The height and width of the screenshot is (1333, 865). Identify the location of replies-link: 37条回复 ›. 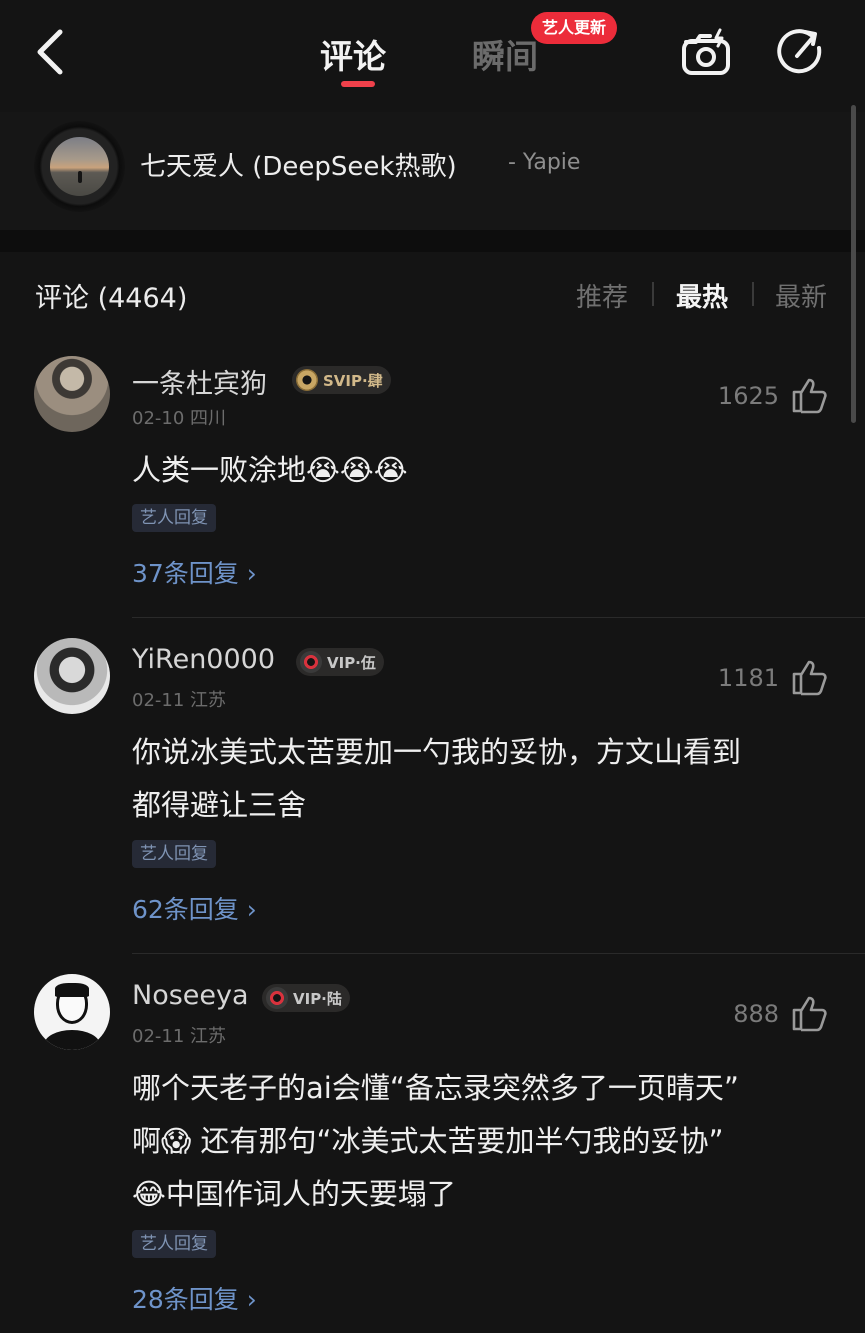
(194, 572).